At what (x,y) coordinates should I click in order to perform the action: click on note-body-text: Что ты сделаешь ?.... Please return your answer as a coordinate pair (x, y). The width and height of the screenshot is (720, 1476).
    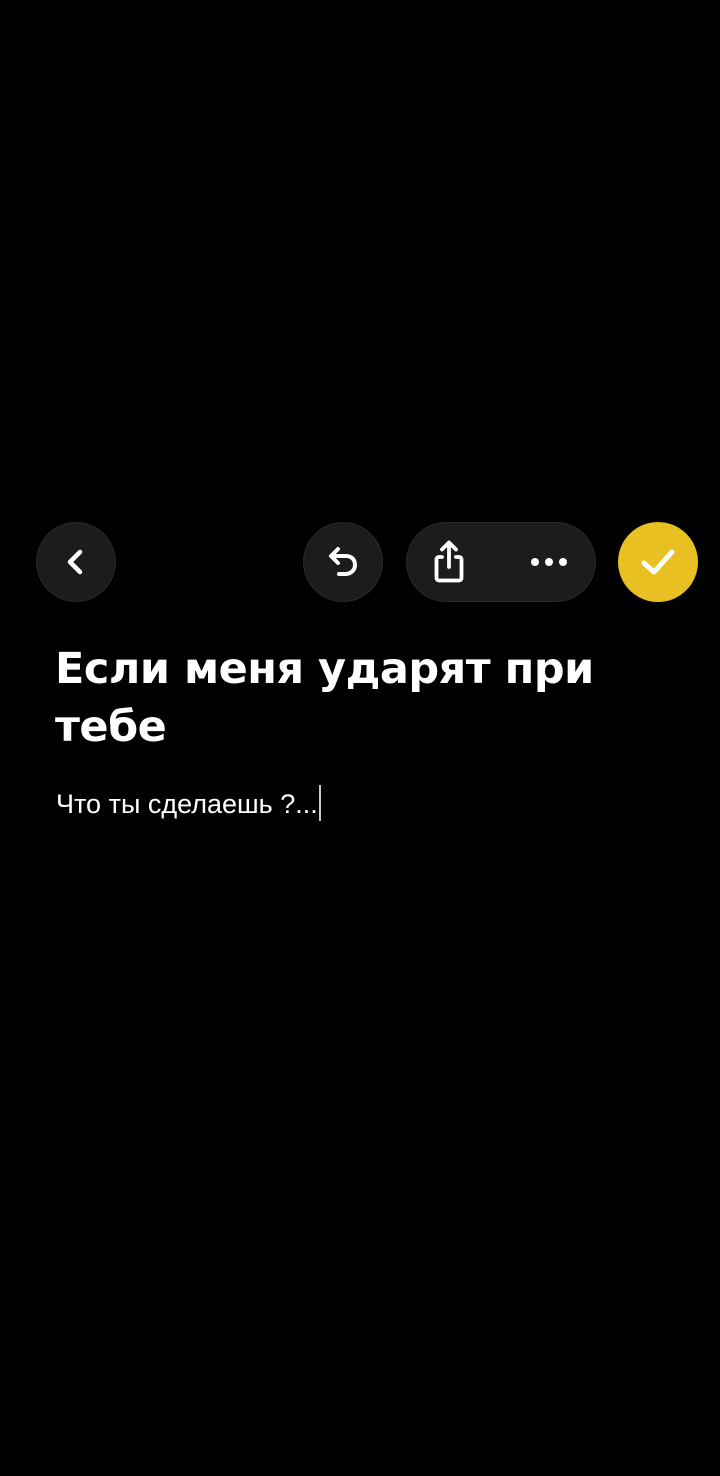
    Looking at the image, I should click on (187, 804).